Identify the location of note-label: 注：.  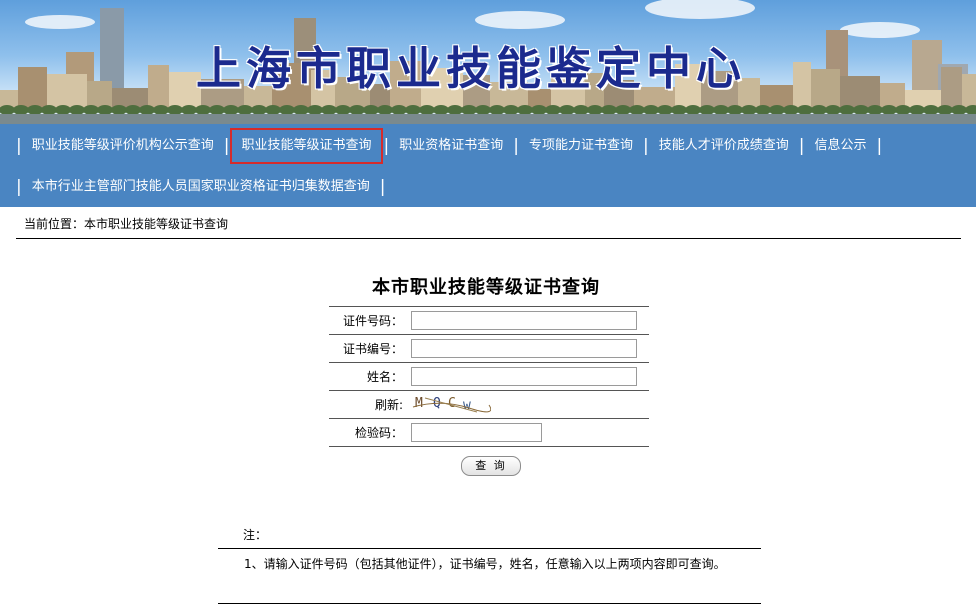
(255, 535).